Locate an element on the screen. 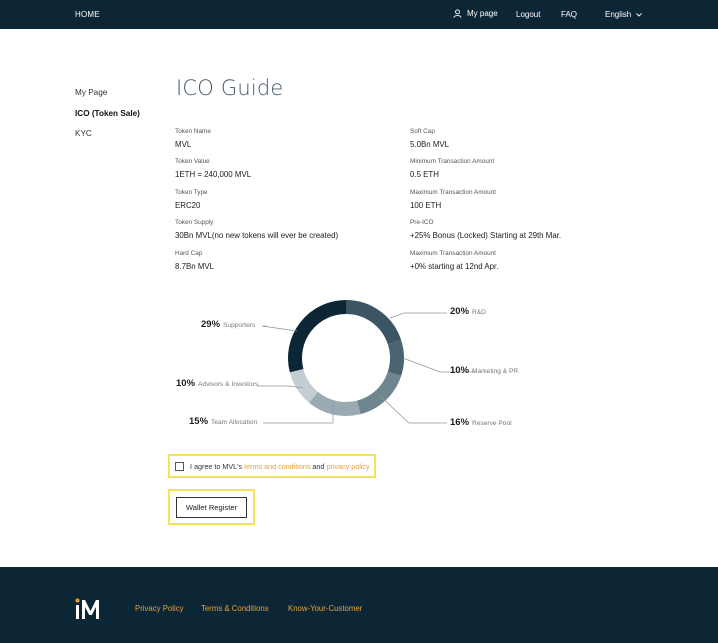 This screenshot has width=718, height=643. info-label: Token Supply is located at coordinates (194, 222).